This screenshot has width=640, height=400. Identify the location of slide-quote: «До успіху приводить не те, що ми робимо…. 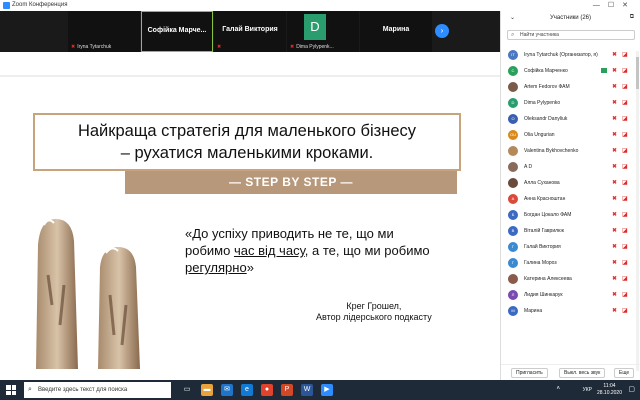
(307, 250).